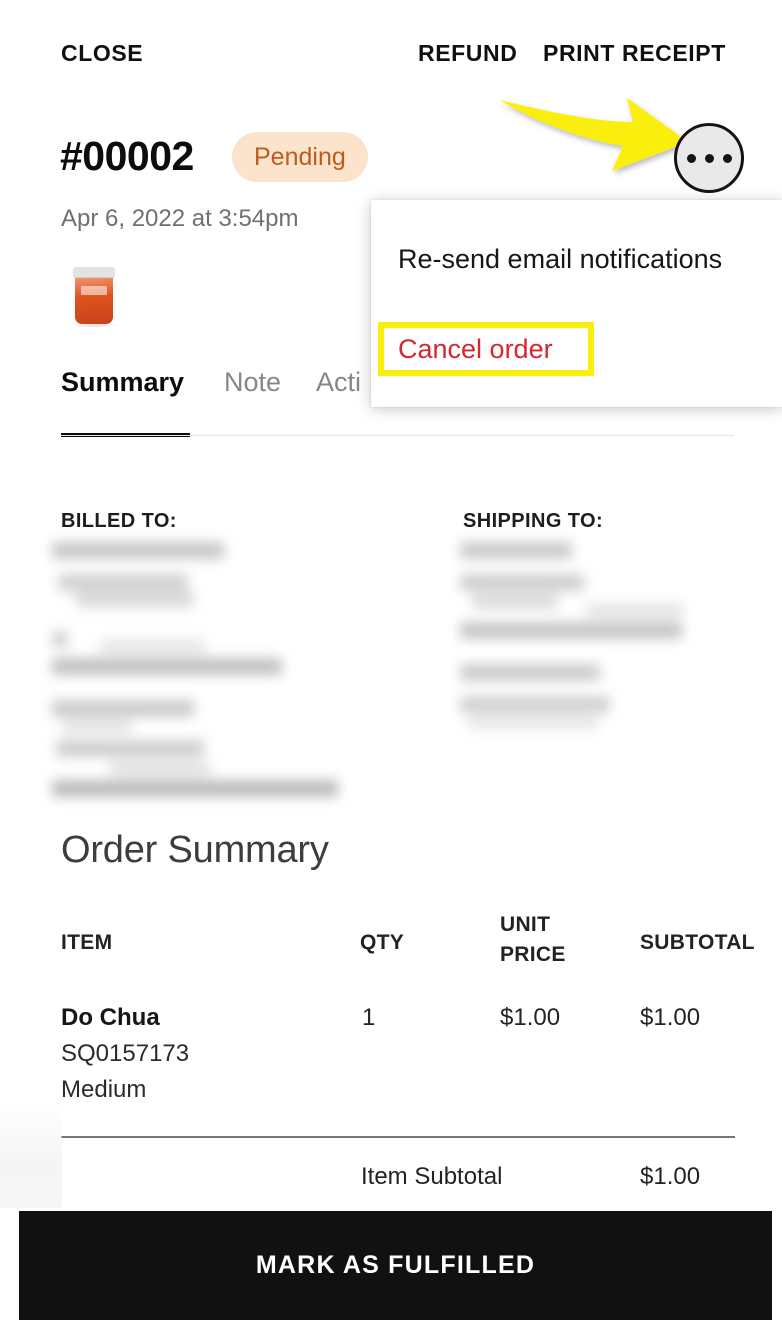  Describe the element at coordinates (338, 382) in the screenshot. I see `tab-activity: Acti` at that location.